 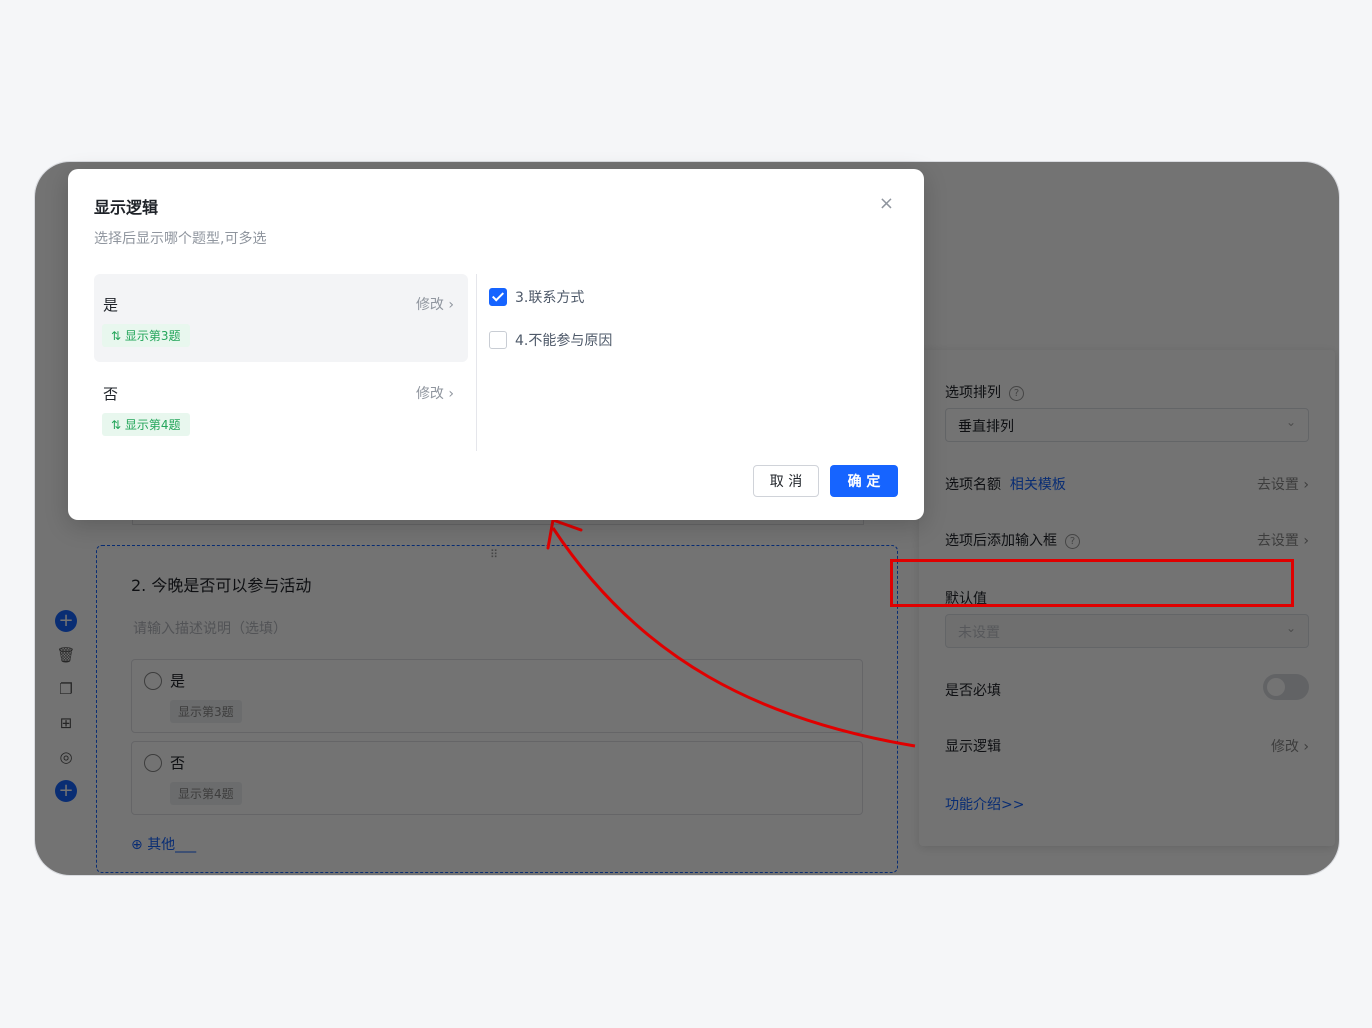 What do you see at coordinates (1038, 485) in the screenshot?
I see `quota-template-link: 相关模板` at bounding box center [1038, 485].